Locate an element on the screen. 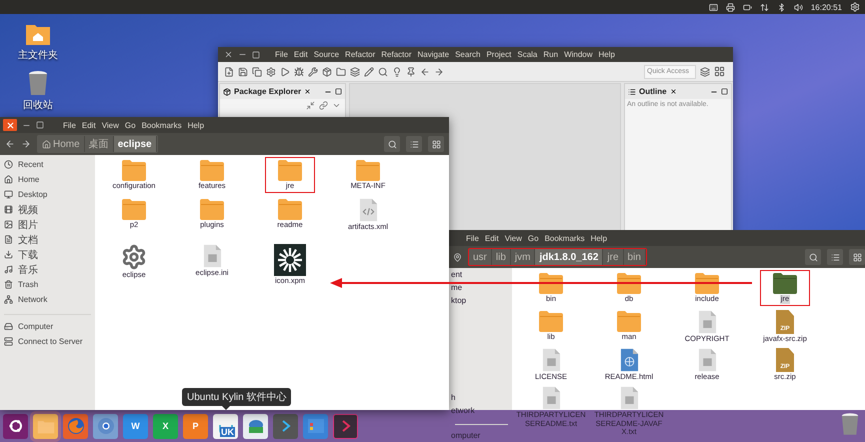  keyboard-icon is located at coordinates (713, 7).